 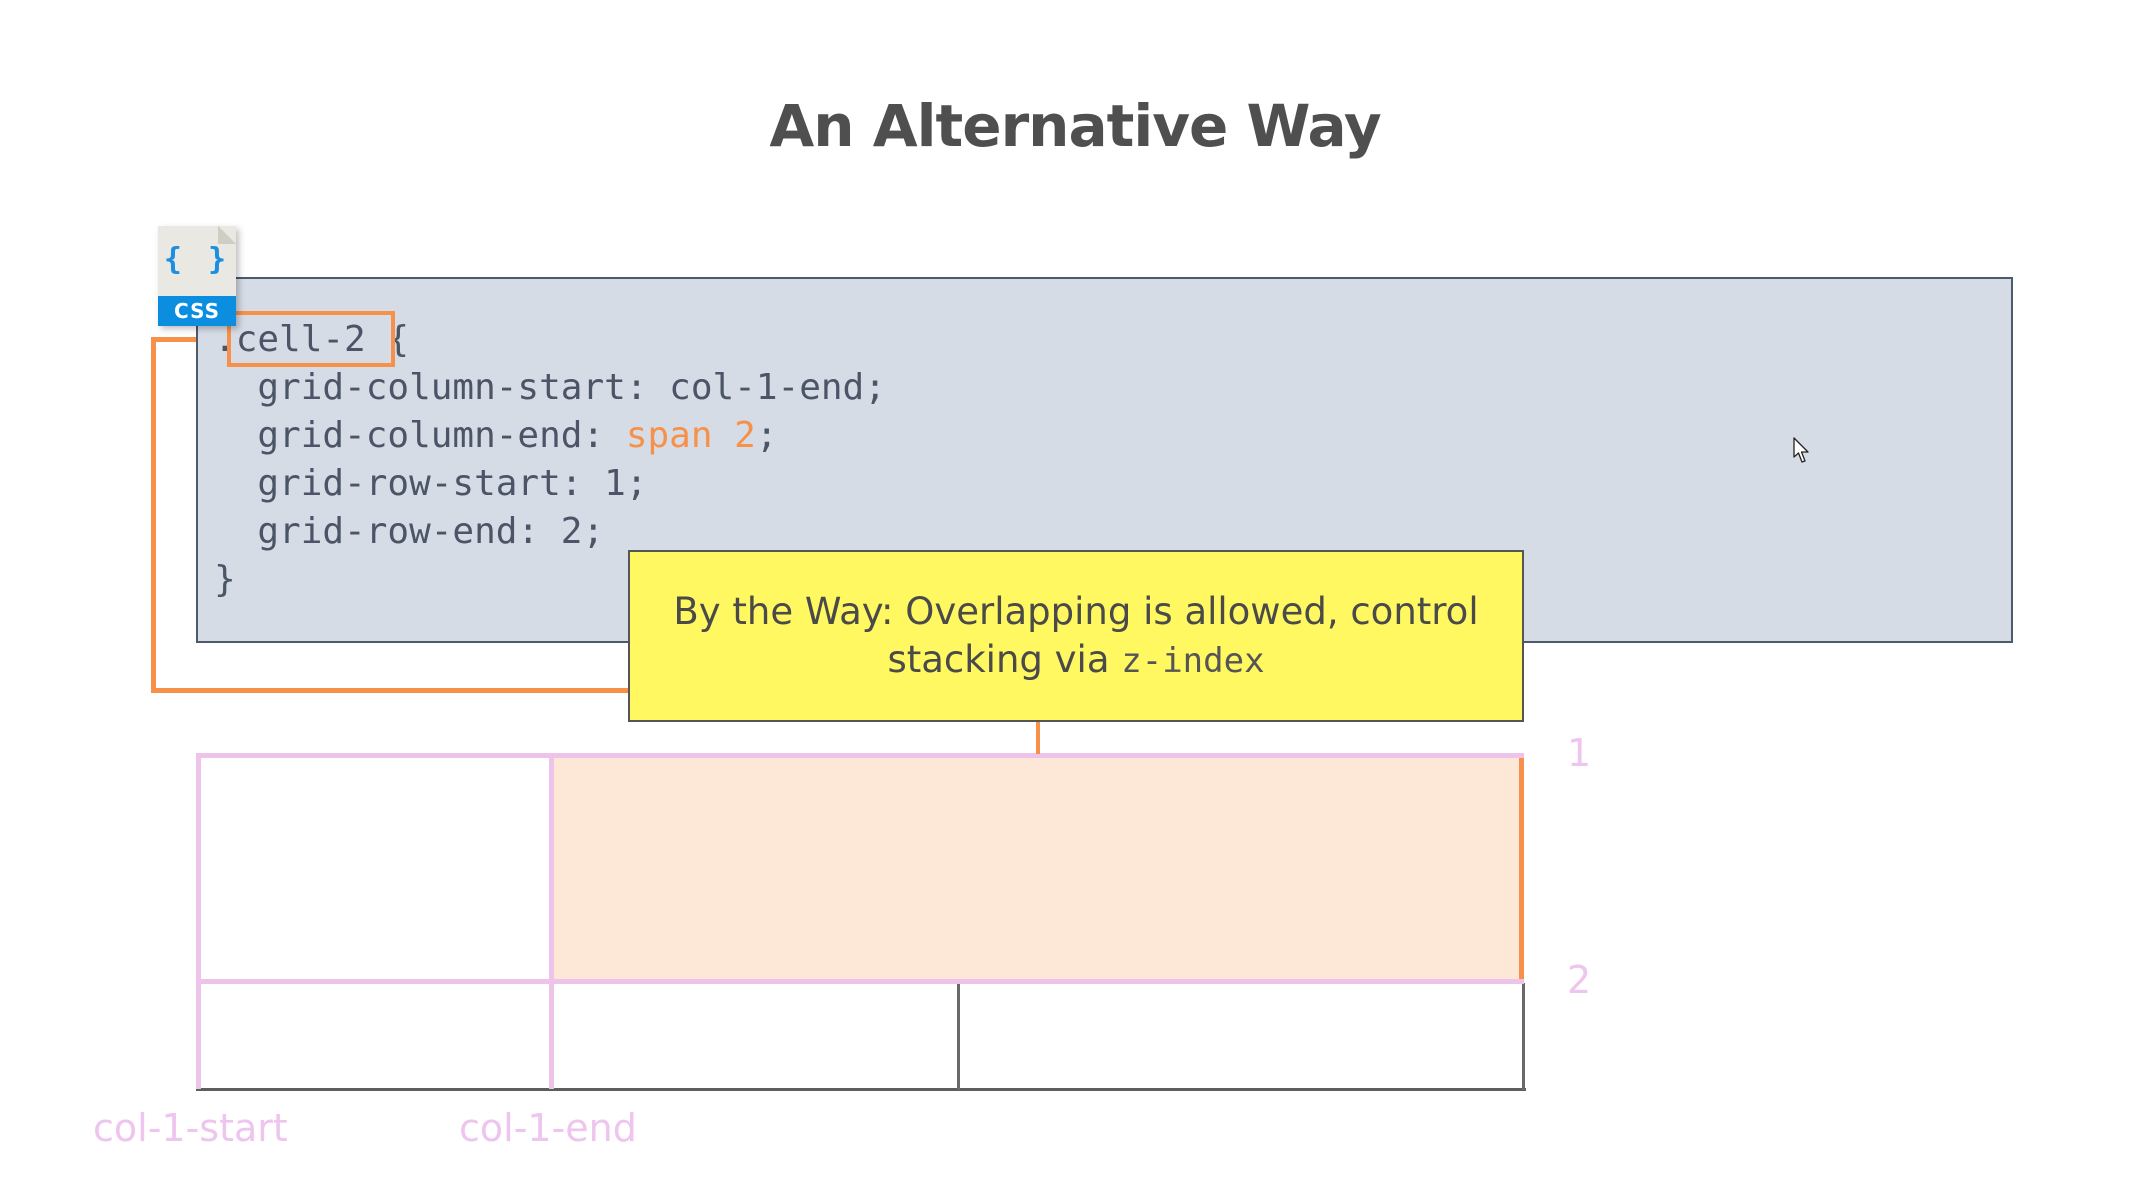 I want to click on grid-line-col-1-end, so click(x=551, y=921).